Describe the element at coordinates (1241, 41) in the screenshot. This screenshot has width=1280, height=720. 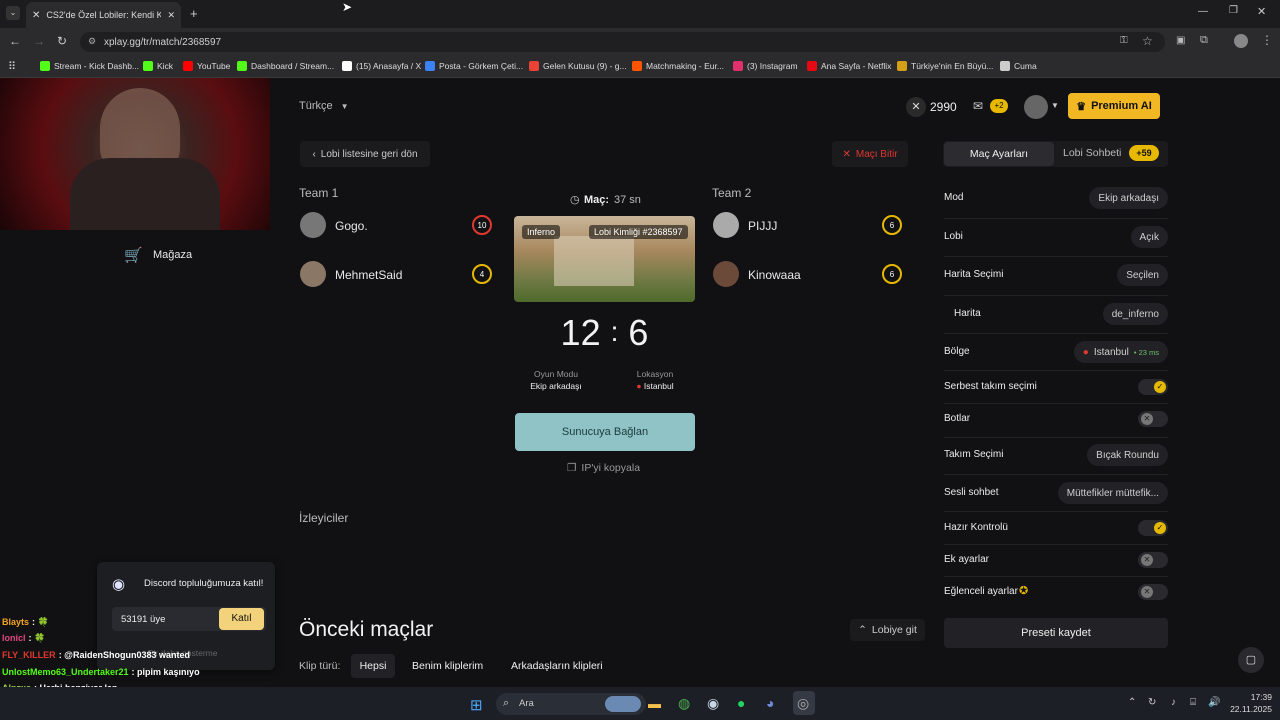
I see `profile-avatar` at that location.